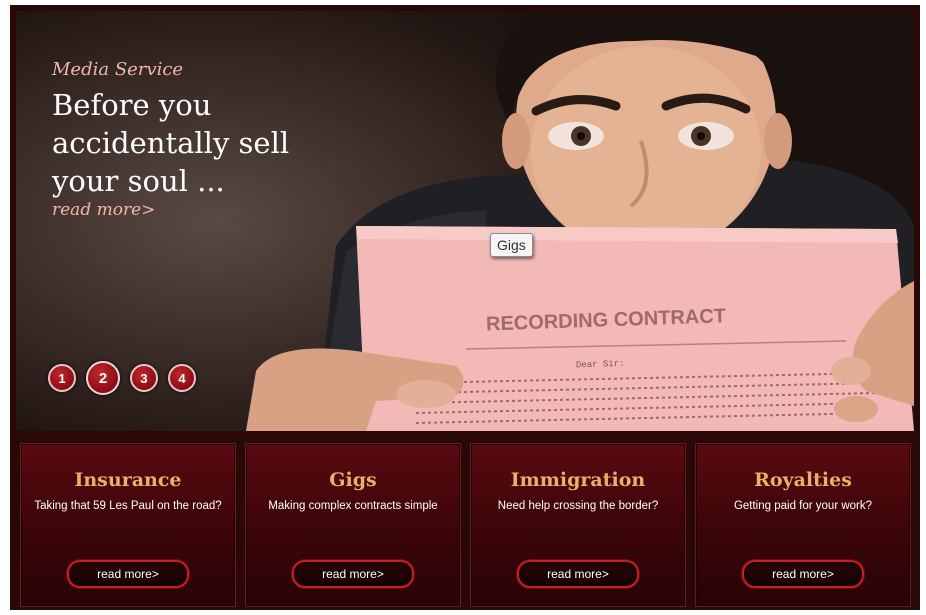 The height and width of the screenshot is (615, 926). What do you see at coordinates (128, 480) in the screenshot?
I see `card-title: Insurance` at bounding box center [128, 480].